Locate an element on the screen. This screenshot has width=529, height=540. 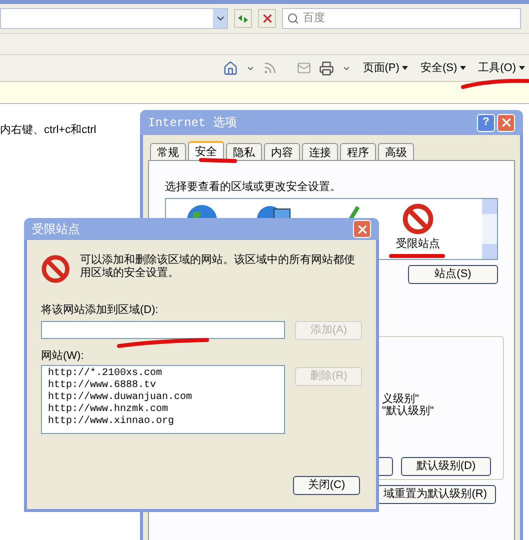
window-title: 受限站点 is located at coordinates (56, 229).